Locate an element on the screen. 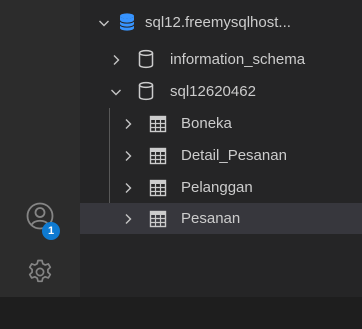 This screenshot has height=329, width=362. tree-item-label: Detail_Pesanan is located at coordinates (234, 155).